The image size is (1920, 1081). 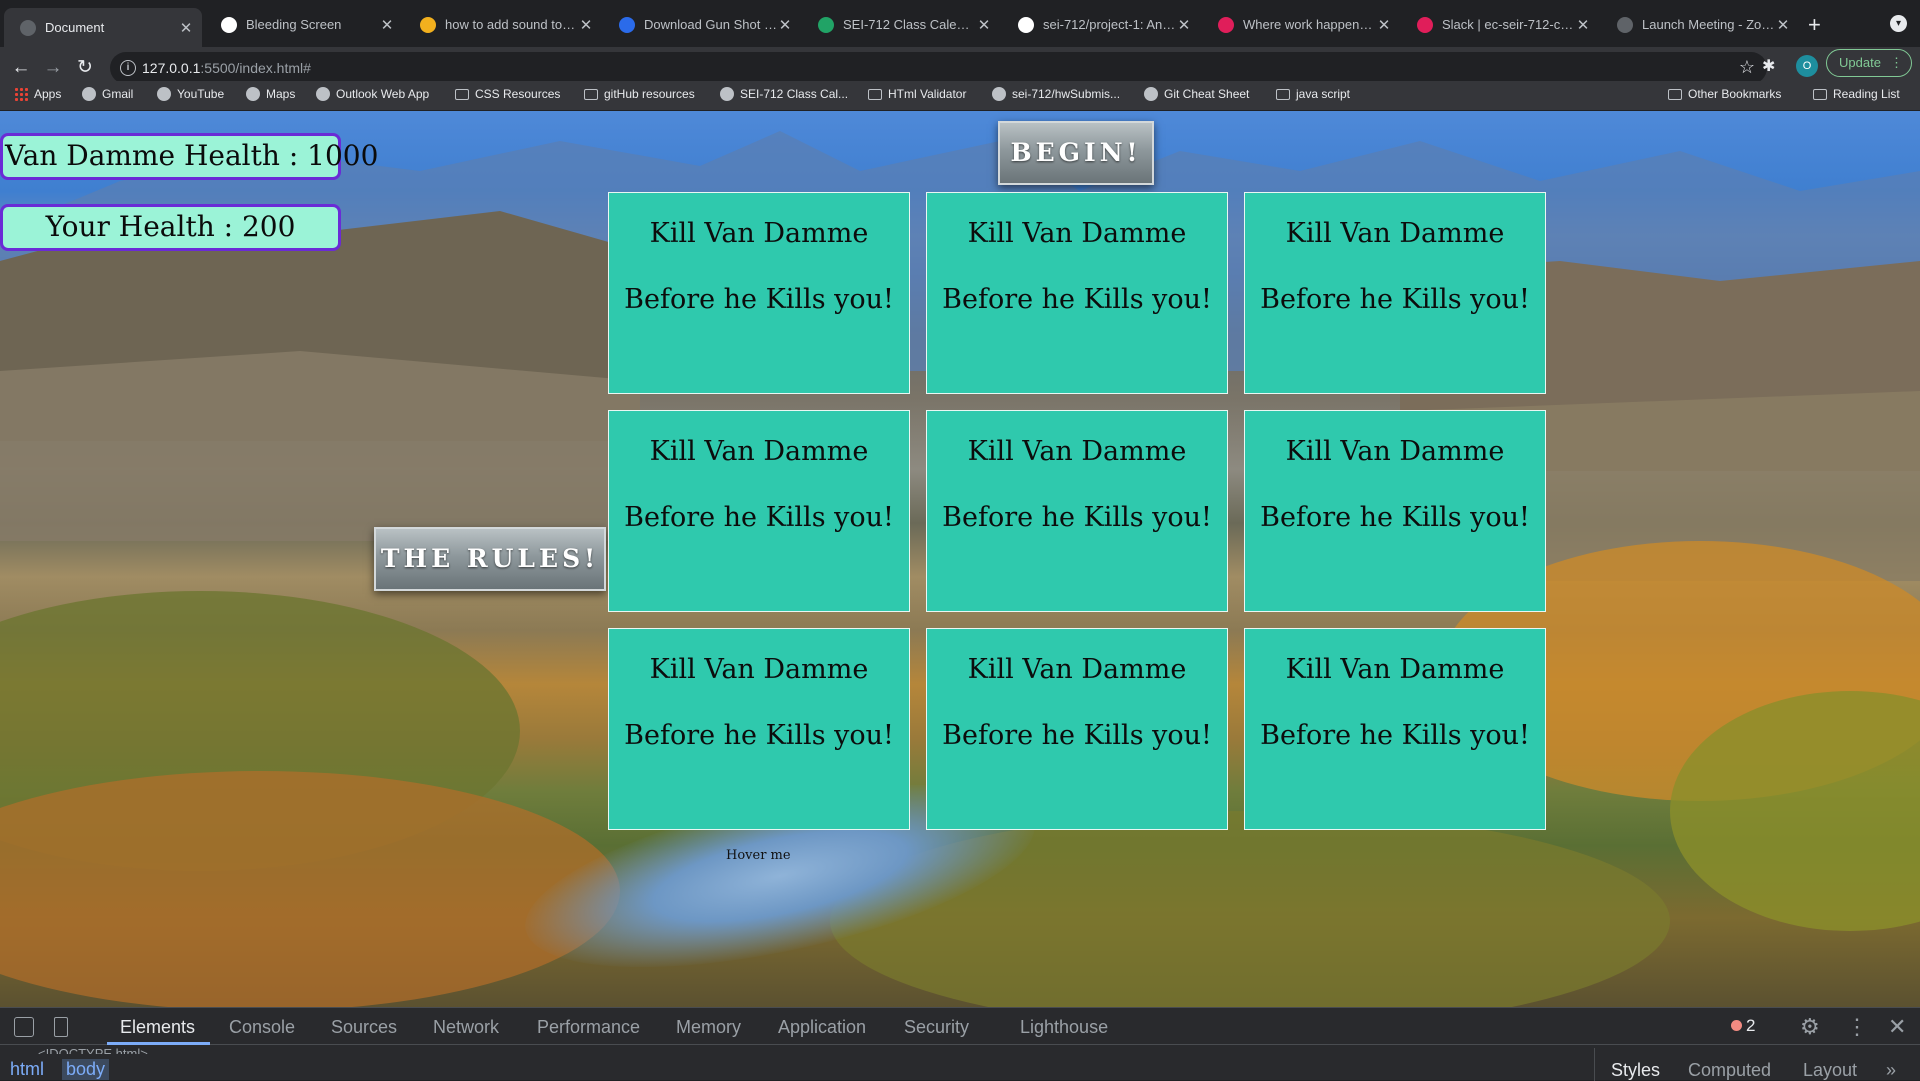 I want to click on tab-search-icon: ▾, so click(x=1898, y=23).